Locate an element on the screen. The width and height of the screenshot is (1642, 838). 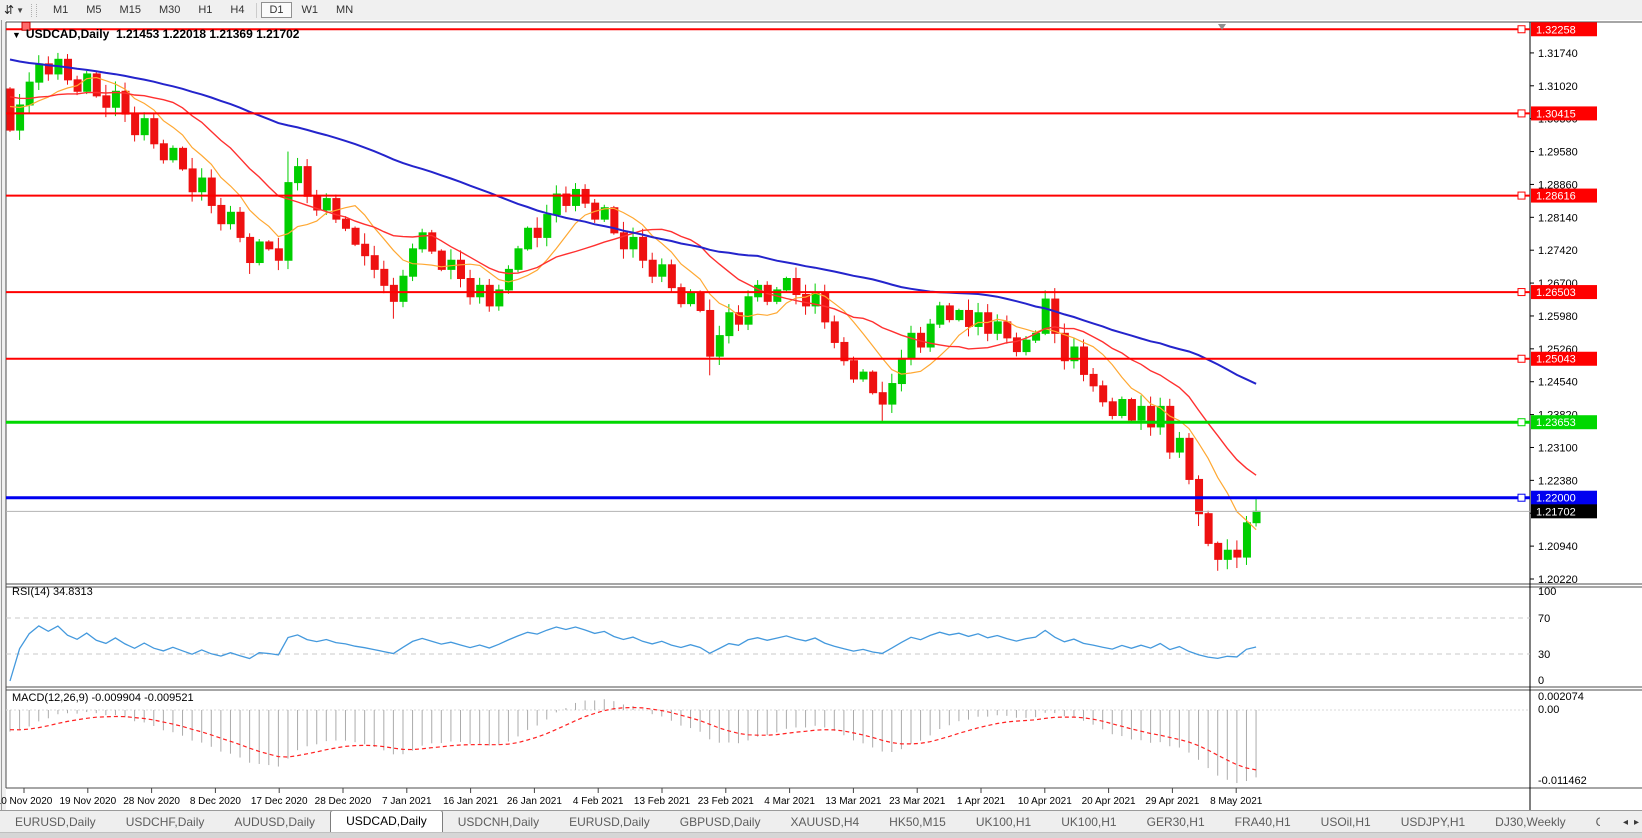
tab-hk50-m15: HK50,M15 is located at coordinates (917, 822).